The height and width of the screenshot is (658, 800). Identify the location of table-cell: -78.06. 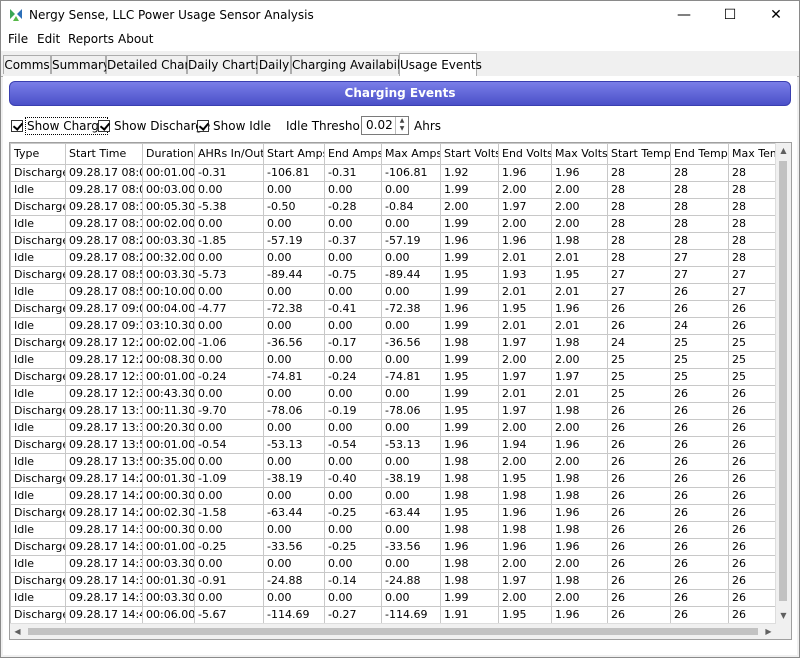
(411, 411).